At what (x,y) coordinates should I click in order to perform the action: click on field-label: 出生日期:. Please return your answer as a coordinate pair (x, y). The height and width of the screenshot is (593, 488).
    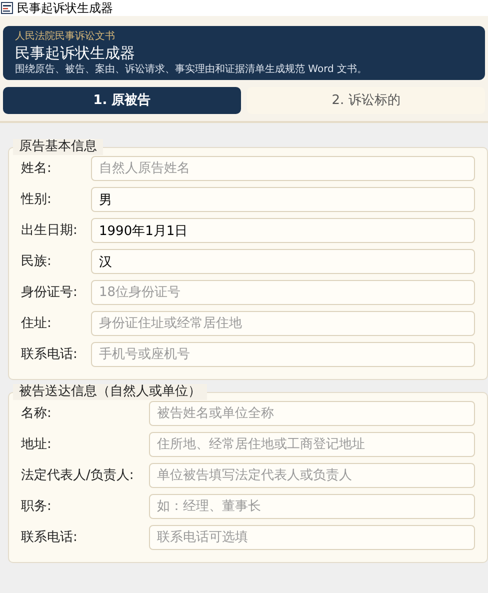
    Looking at the image, I should click on (49, 231).